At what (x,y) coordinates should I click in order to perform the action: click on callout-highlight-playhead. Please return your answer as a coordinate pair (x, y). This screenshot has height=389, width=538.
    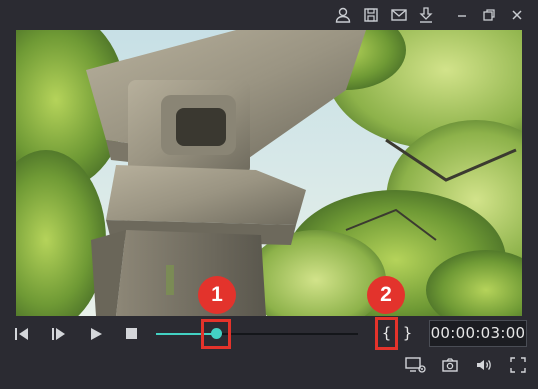
    Looking at the image, I should click on (216, 334).